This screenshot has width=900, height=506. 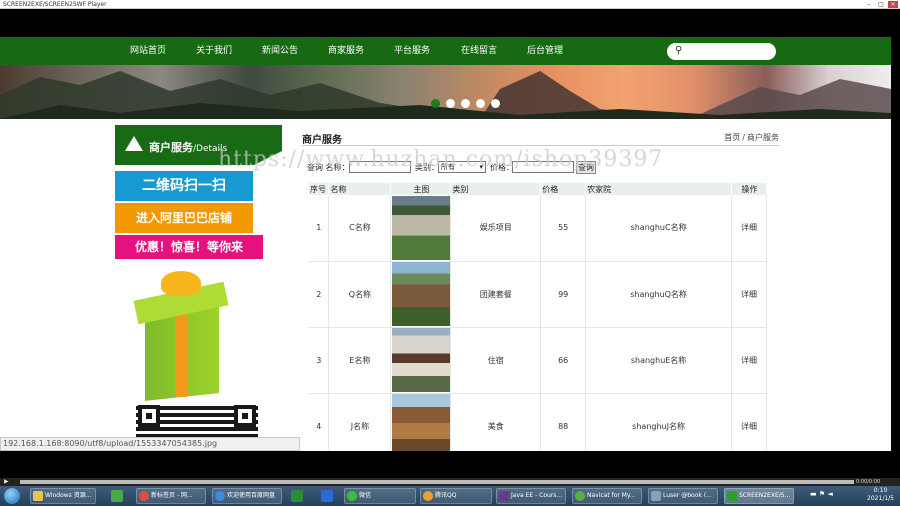 What do you see at coordinates (441, 159) in the screenshot?
I see `watermark: https://www.huzhan.com/ishop39397` at bounding box center [441, 159].